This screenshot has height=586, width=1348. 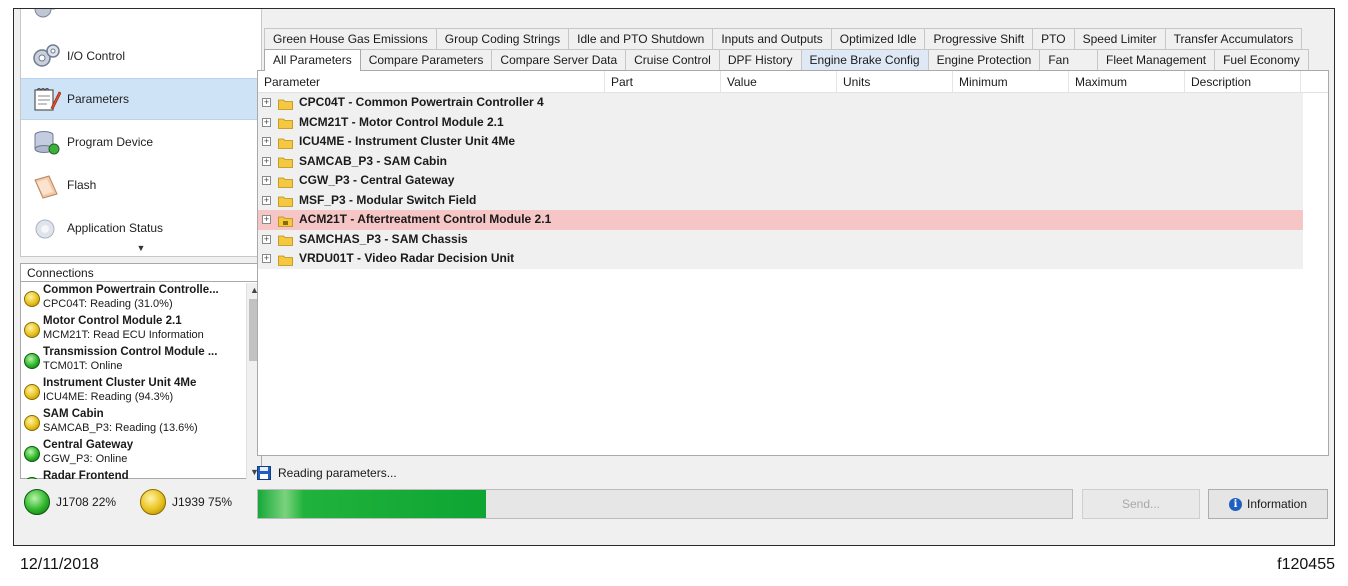 What do you see at coordinates (895, 82) in the screenshot?
I see `column-header-units: Units` at bounding box center [895, 82].